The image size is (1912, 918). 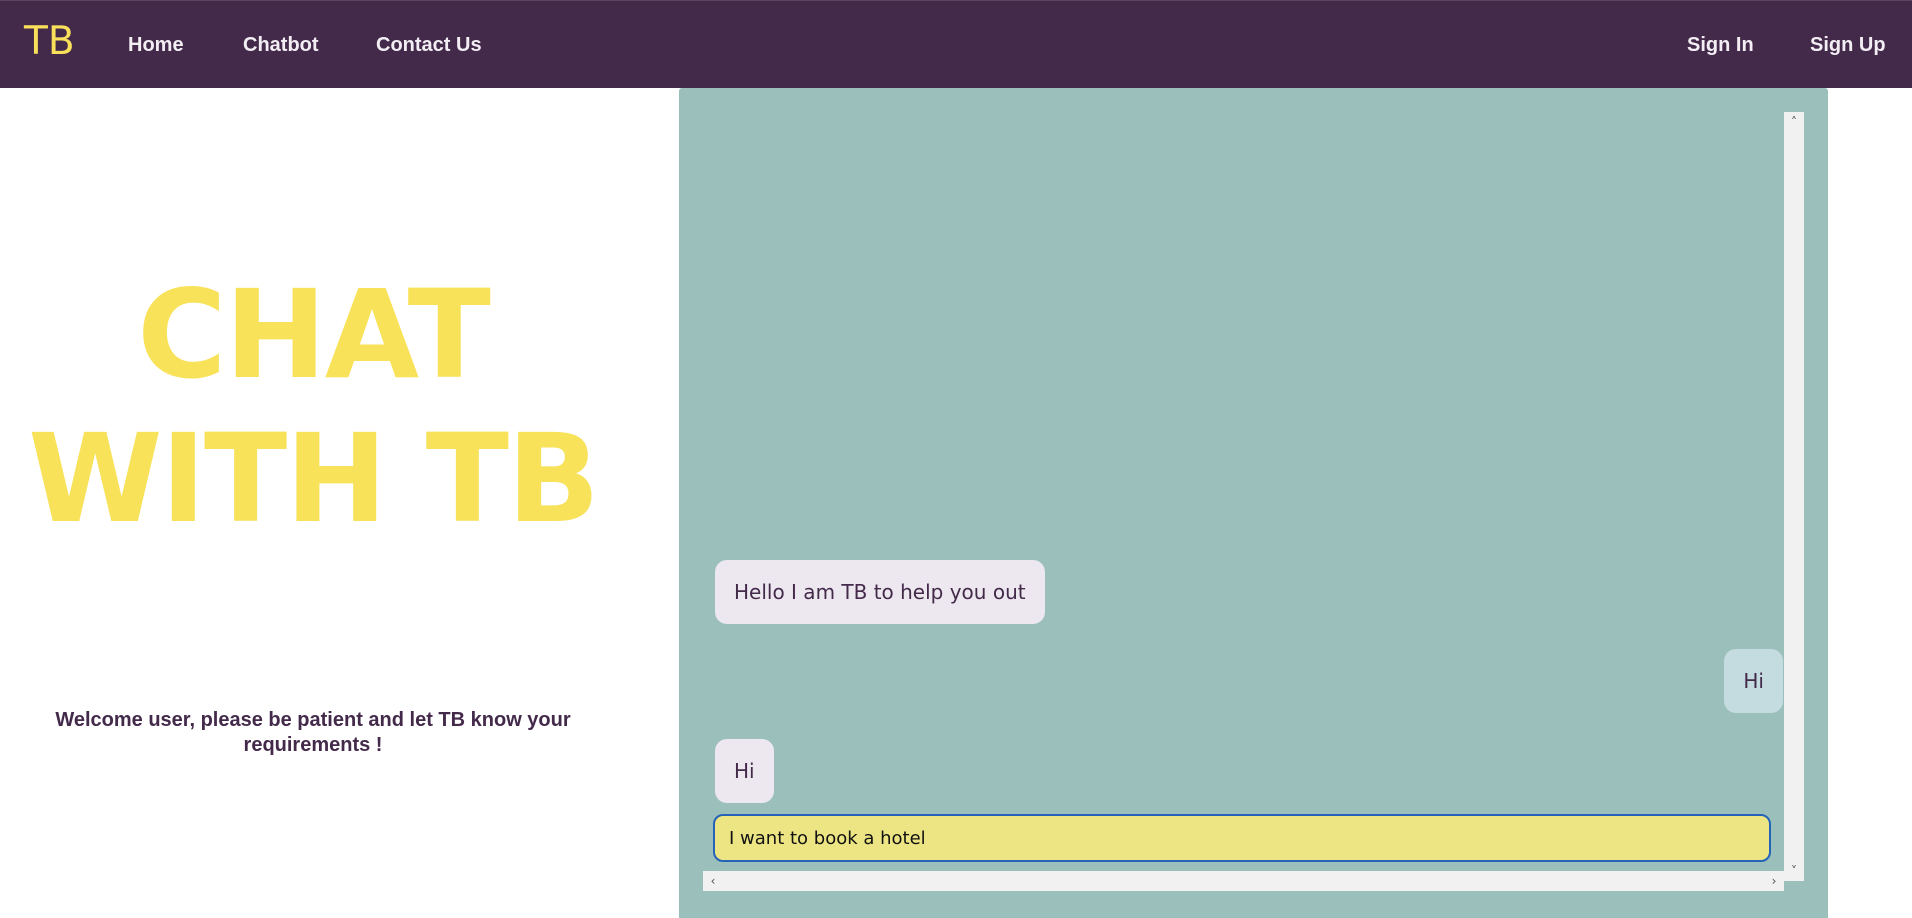 What do you see at coordinates (713, 881) in the screenshot?
I see `chevron-left-icon: ‹` at bounding box center [713, 881].